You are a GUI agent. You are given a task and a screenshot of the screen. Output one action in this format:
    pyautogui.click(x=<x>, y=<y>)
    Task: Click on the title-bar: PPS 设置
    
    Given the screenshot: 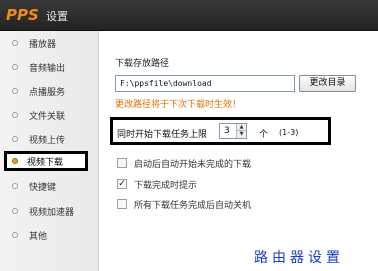 What is the action you would take?
    pyautogui.click(x=189, y=15)
    